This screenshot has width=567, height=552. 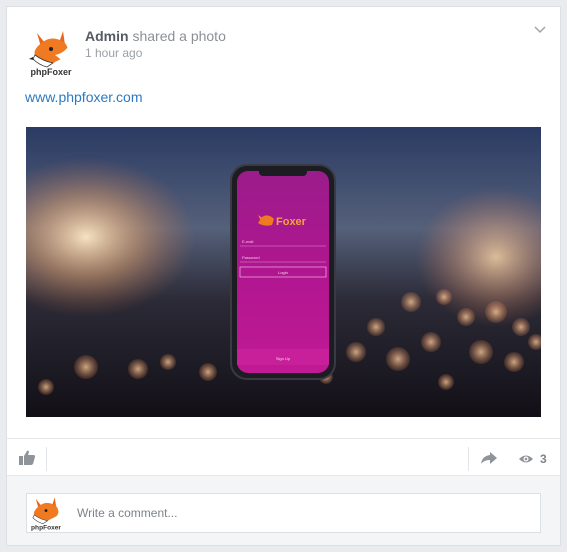 What do you see at coordinates (526, 459) in the screenshot?
I see `eye-icon` at bounding box center [526, 459].